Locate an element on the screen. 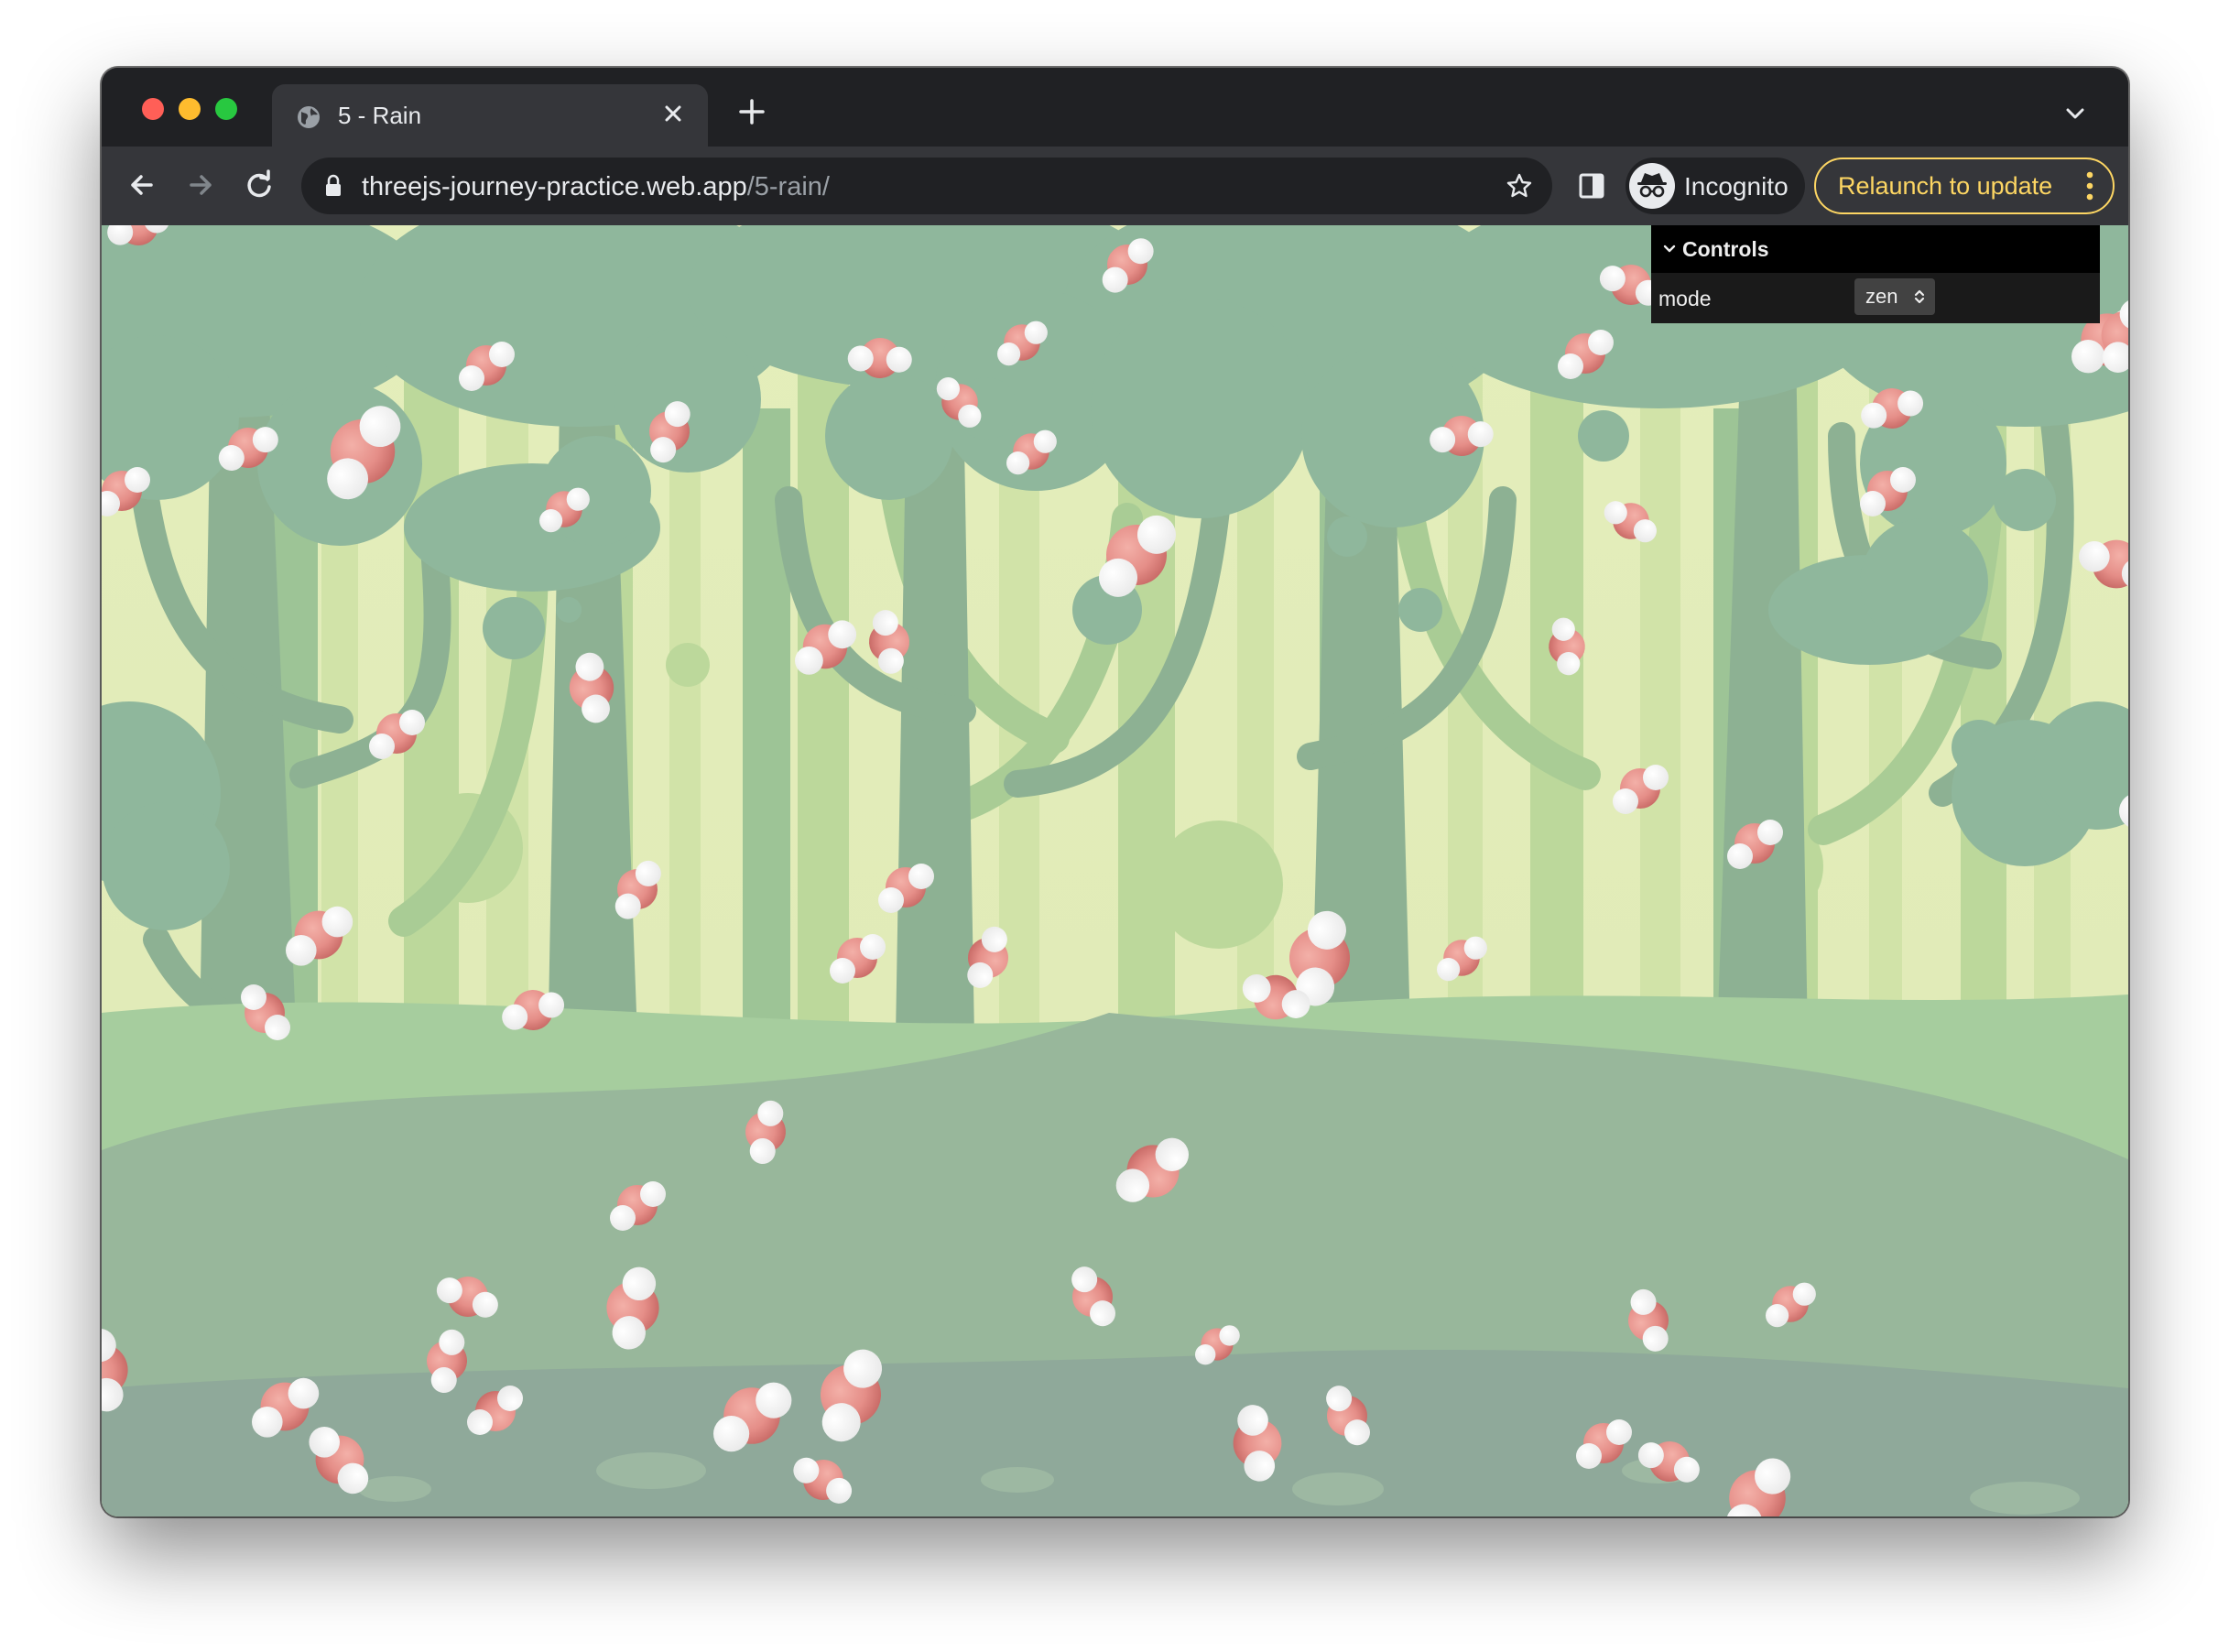  controls-panel: Controls mode zen is located at coordinates (1876, 274).